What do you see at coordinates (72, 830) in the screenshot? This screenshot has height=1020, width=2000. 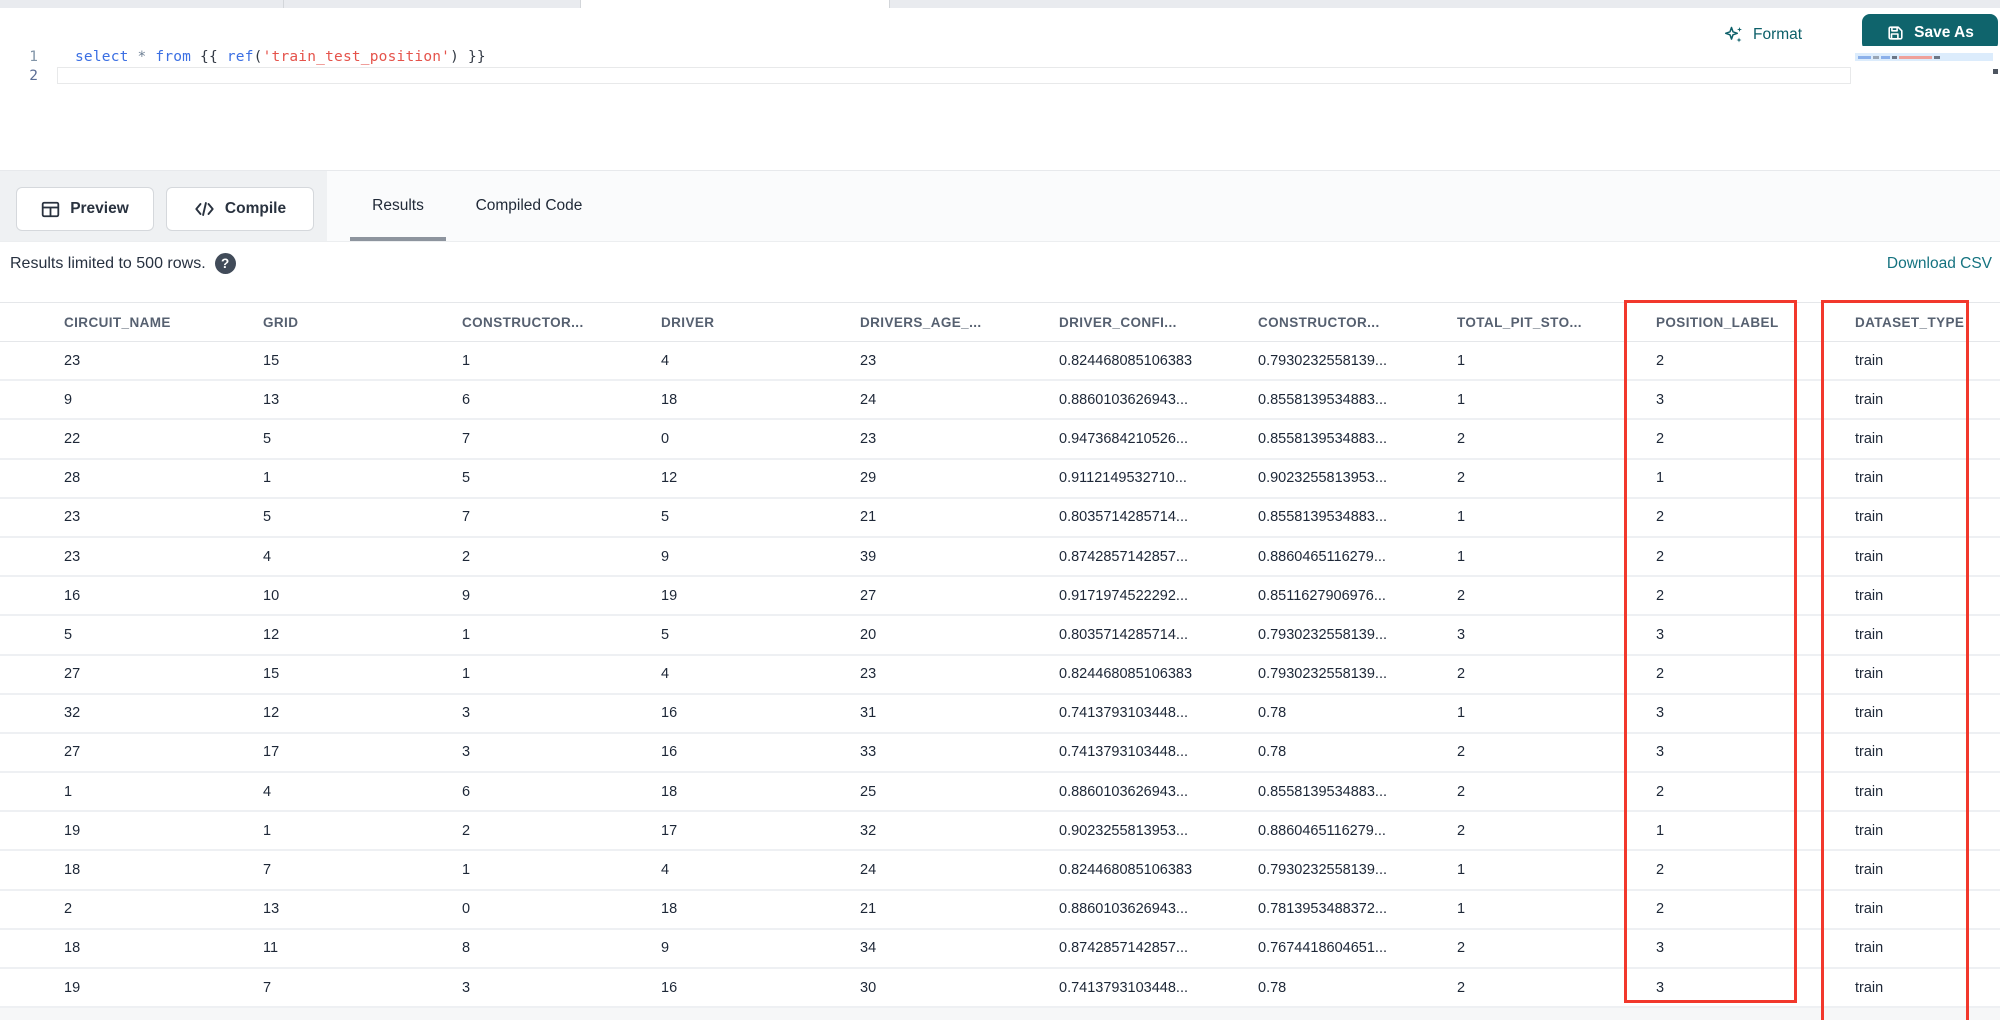 I see `table-cell: 19` at bounding box center [72, 830].